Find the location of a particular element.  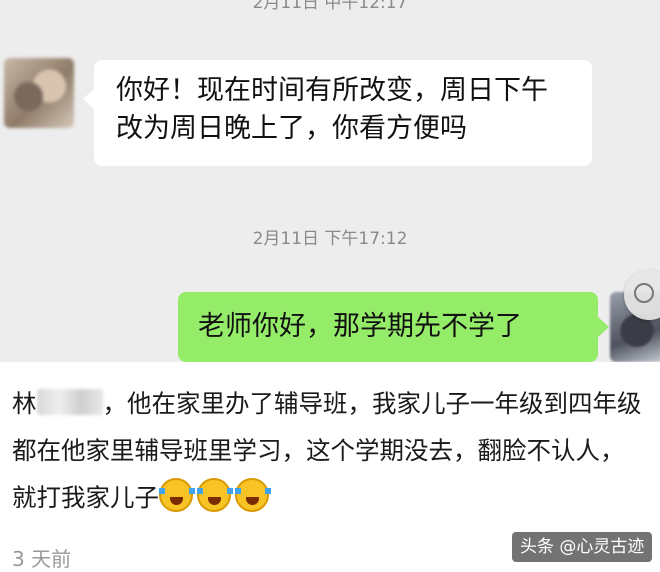

incoming-message-bubble: 你好！现在时间有所改变，周日下午改为周日晚上了，你看方便吗 is located at coordinates (337, 113).